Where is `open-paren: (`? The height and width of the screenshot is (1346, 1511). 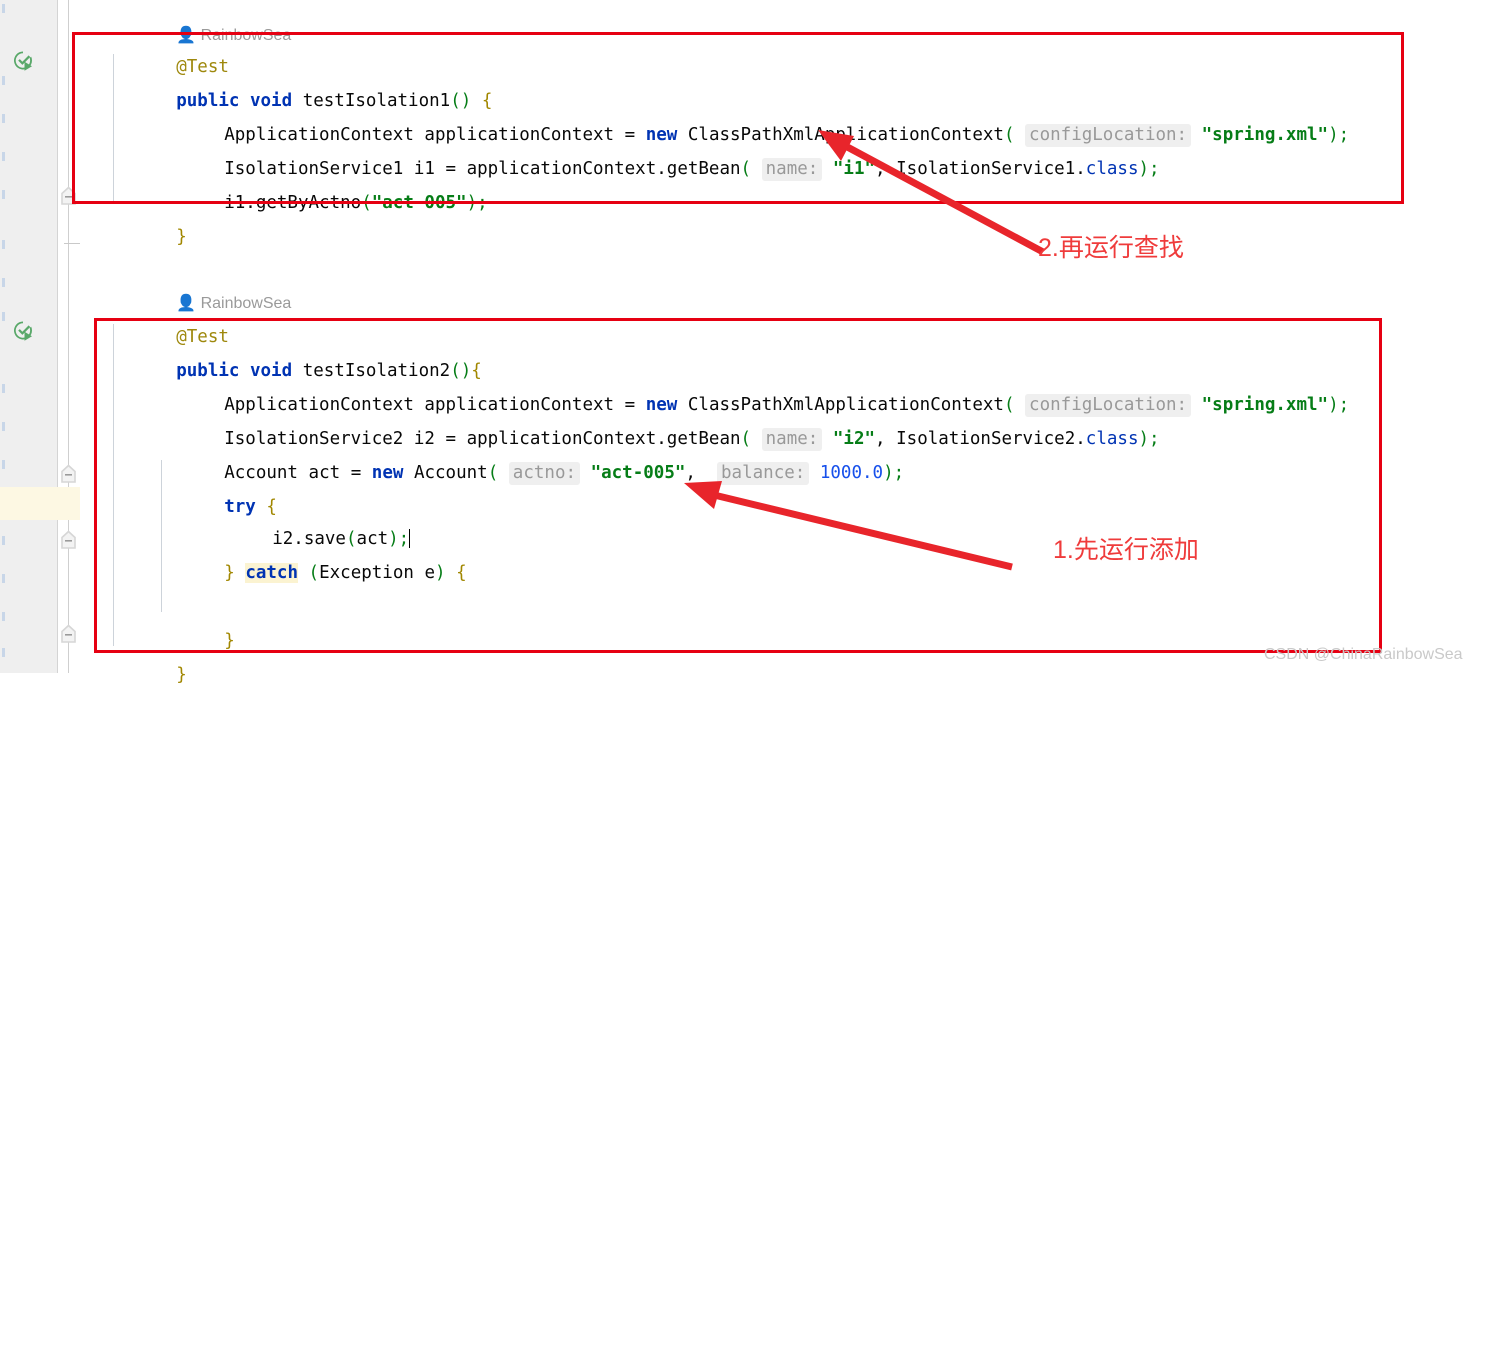 open-paren: ( is located at coordinates (314, 573).